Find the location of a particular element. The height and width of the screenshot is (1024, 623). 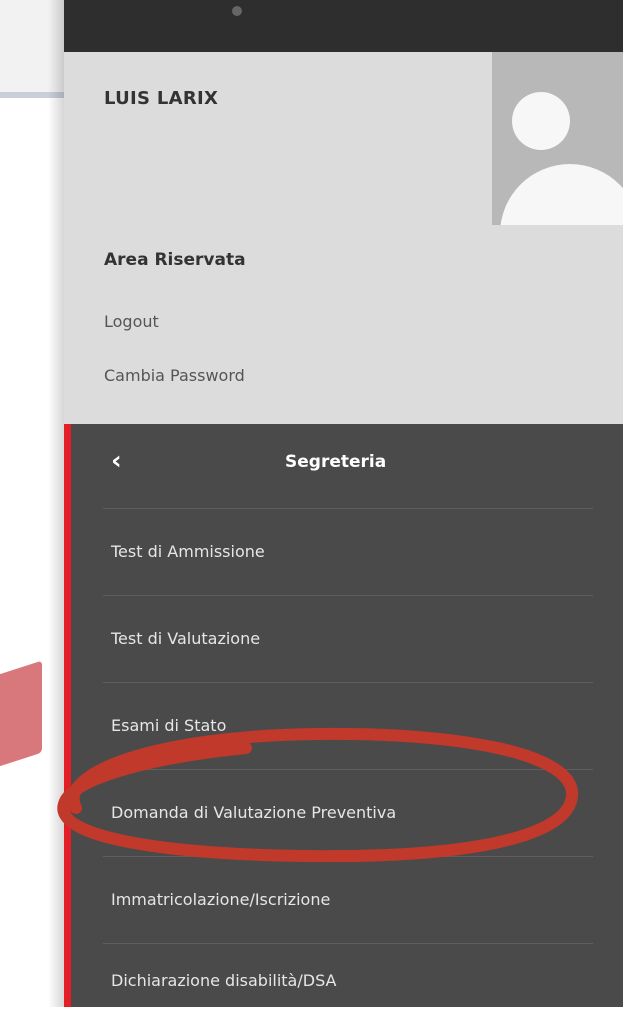

menu-item-test-ammissione: Test di Ammissione is located at coordinates (348, 552).